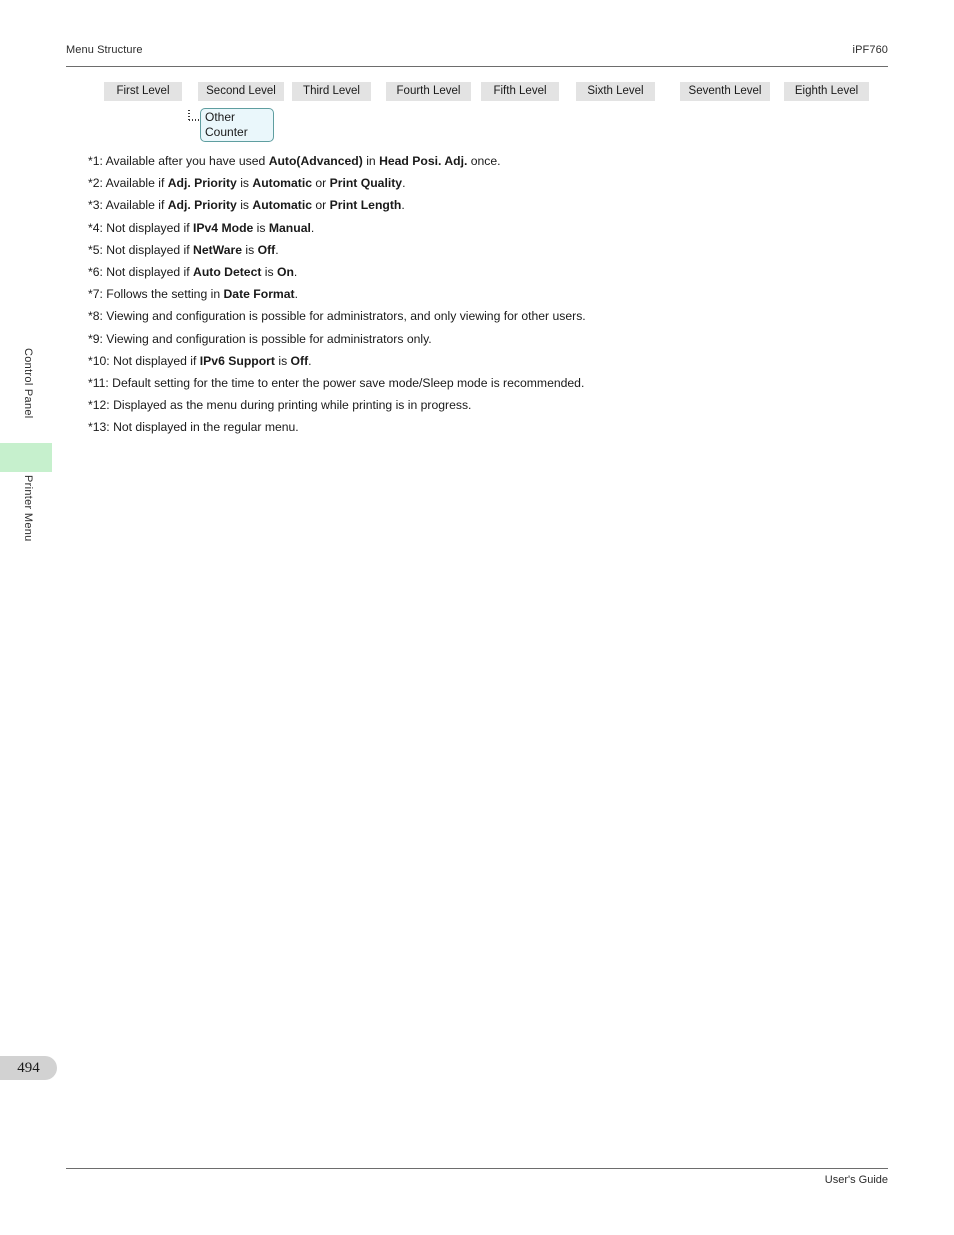 This screenshot has width=954, height=1235. I want to click on level-chip-3: Third Level, so click(331, 91).